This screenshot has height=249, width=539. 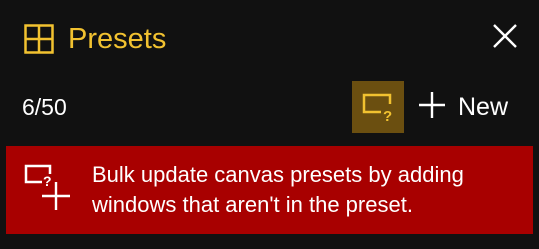 I want to click on close-icon, so click(x=505, y=38).